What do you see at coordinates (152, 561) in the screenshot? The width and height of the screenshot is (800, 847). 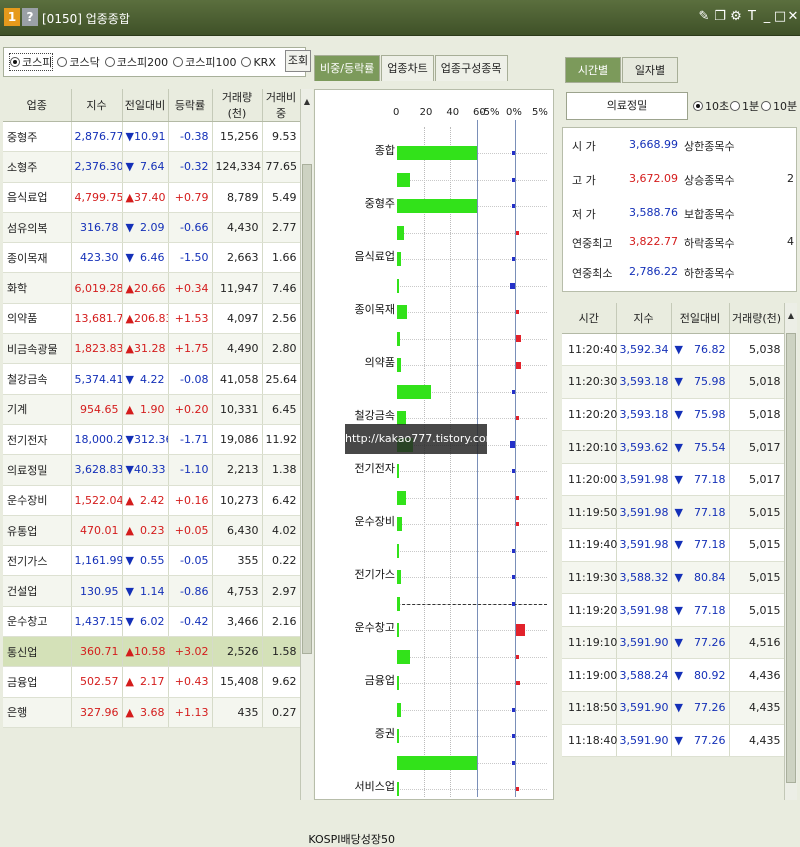 I see `table-row: 전기가스 1,161.99 ▼ 0.55 -0.05 355 0.22` at bounding box center [152, 561].